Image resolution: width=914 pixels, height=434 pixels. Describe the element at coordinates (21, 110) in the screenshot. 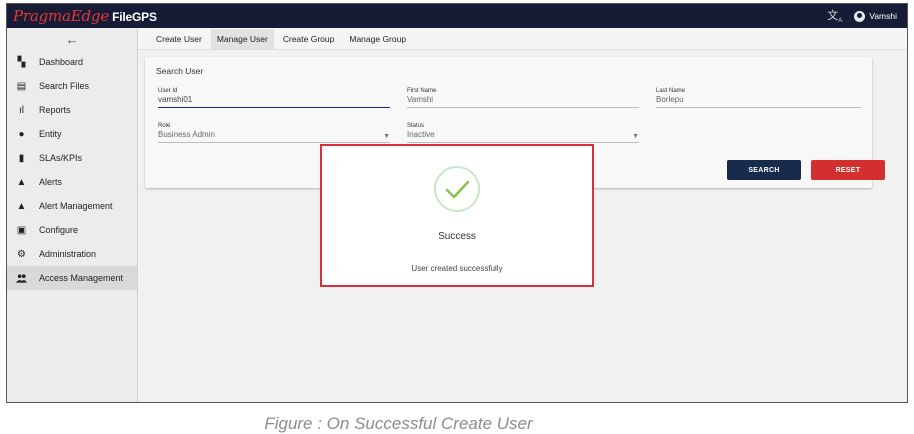

I see `bar-chart-icon: ıl` at that location.